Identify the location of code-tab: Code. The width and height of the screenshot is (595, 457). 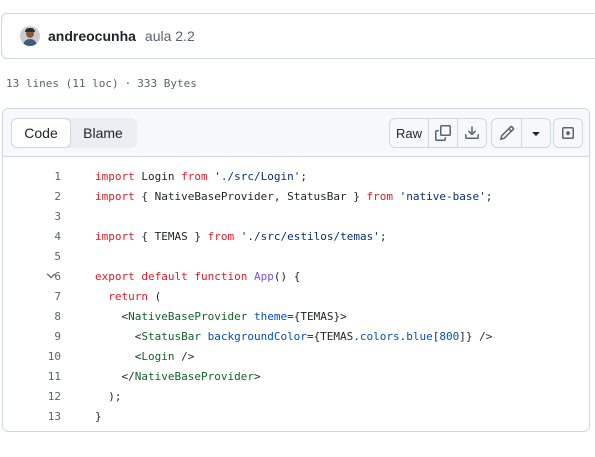
(41, 133).